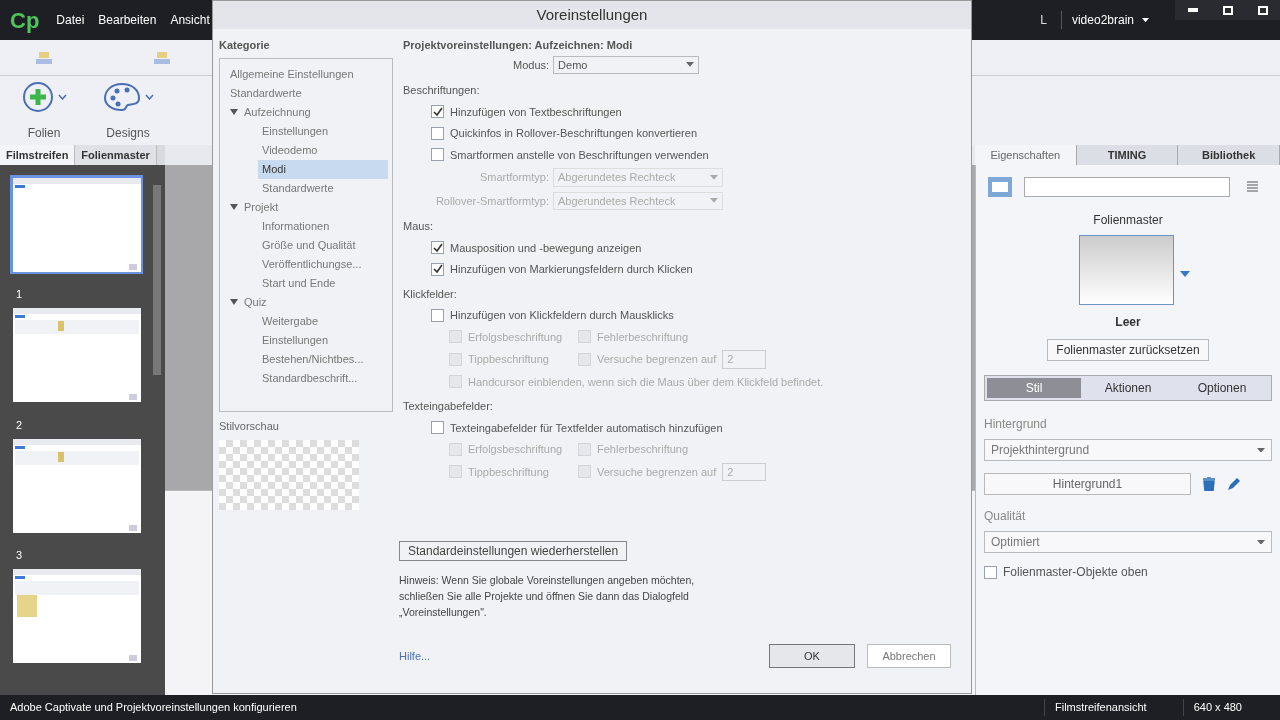  What do you see at coordinates (646, 382) in the screenshot?
I see `checkbox-label: Handcursor einblenden, wenn sich die Maus über dem Klickfeld befindet.` at bounding box center [646, 382].